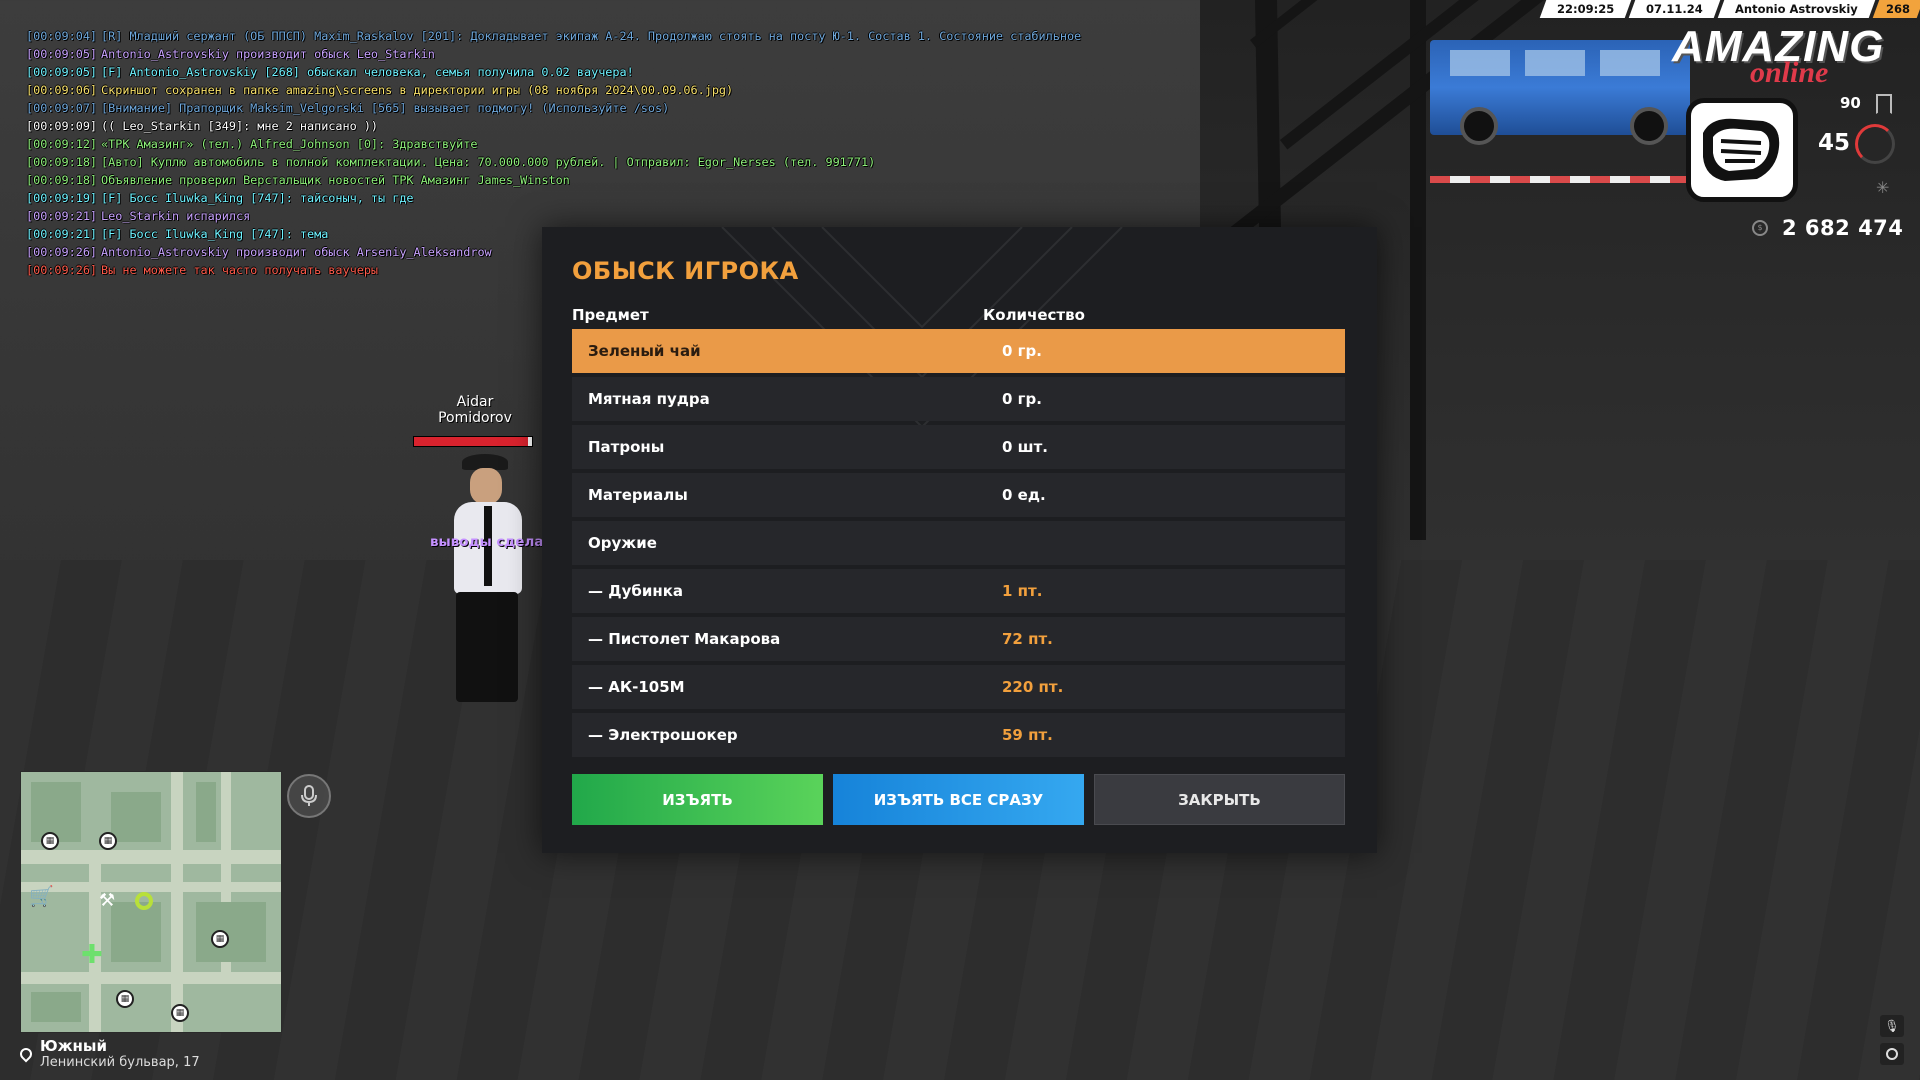 This screenshot has height=1080, width=1920. What do you see at coordinates (1027, 639) in the screenshot?
I see `item-quantity: 72 пт.` at bounding box center [1027, 639].